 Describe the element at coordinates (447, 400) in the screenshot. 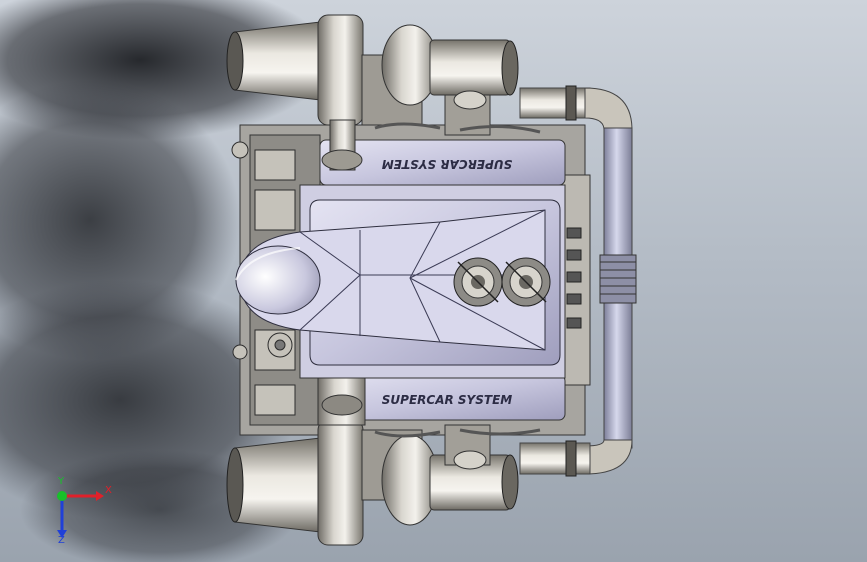

I see `valve-cover-bottom-text: SUPERCAR SYSTEM` at that location.